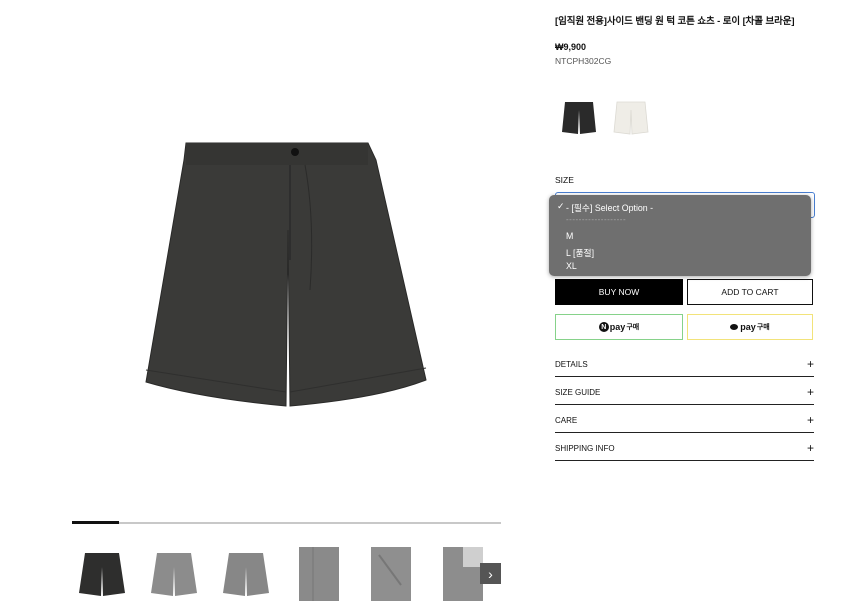 The width and height of the screenshot is (850, 612). Describe the element at coordinates (763, 327) in the screenshot. I see `kakao-pay-sub: 구매` at that location.